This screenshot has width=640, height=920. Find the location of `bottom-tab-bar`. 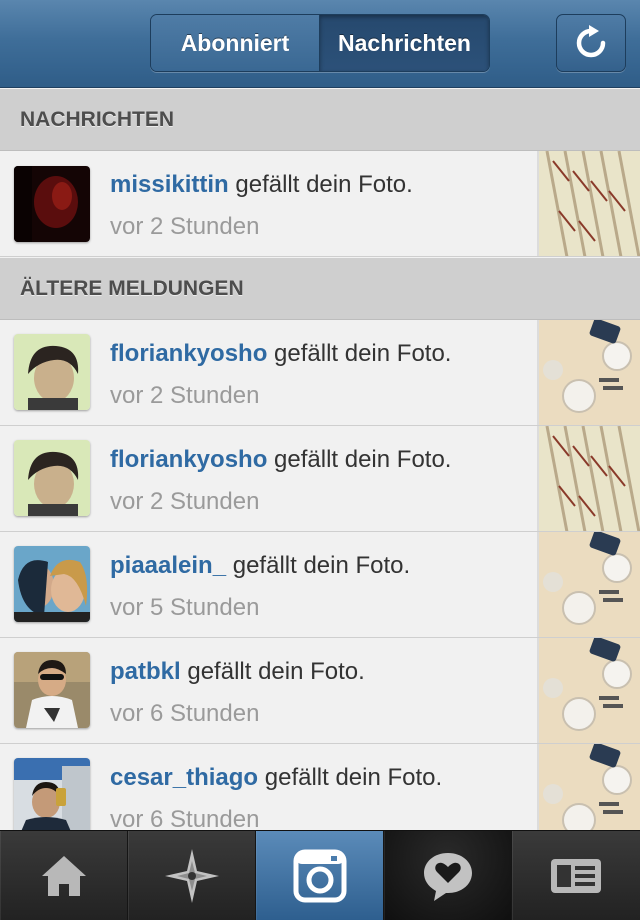

bottom-tab-bar is located at coordinates (320, 875).